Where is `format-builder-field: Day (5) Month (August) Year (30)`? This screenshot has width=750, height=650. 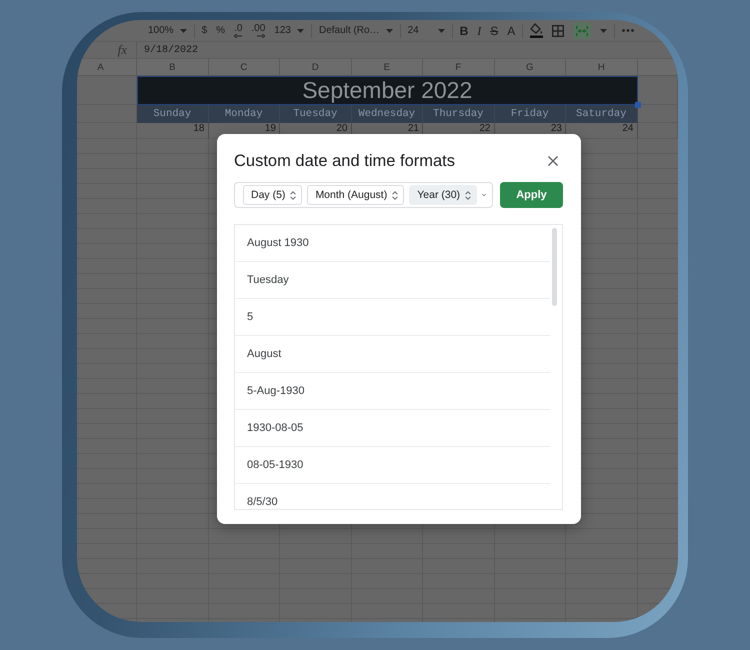 format-builder-field: Day (5) Month (August) Year (30) is located at coordinates (363, 195).